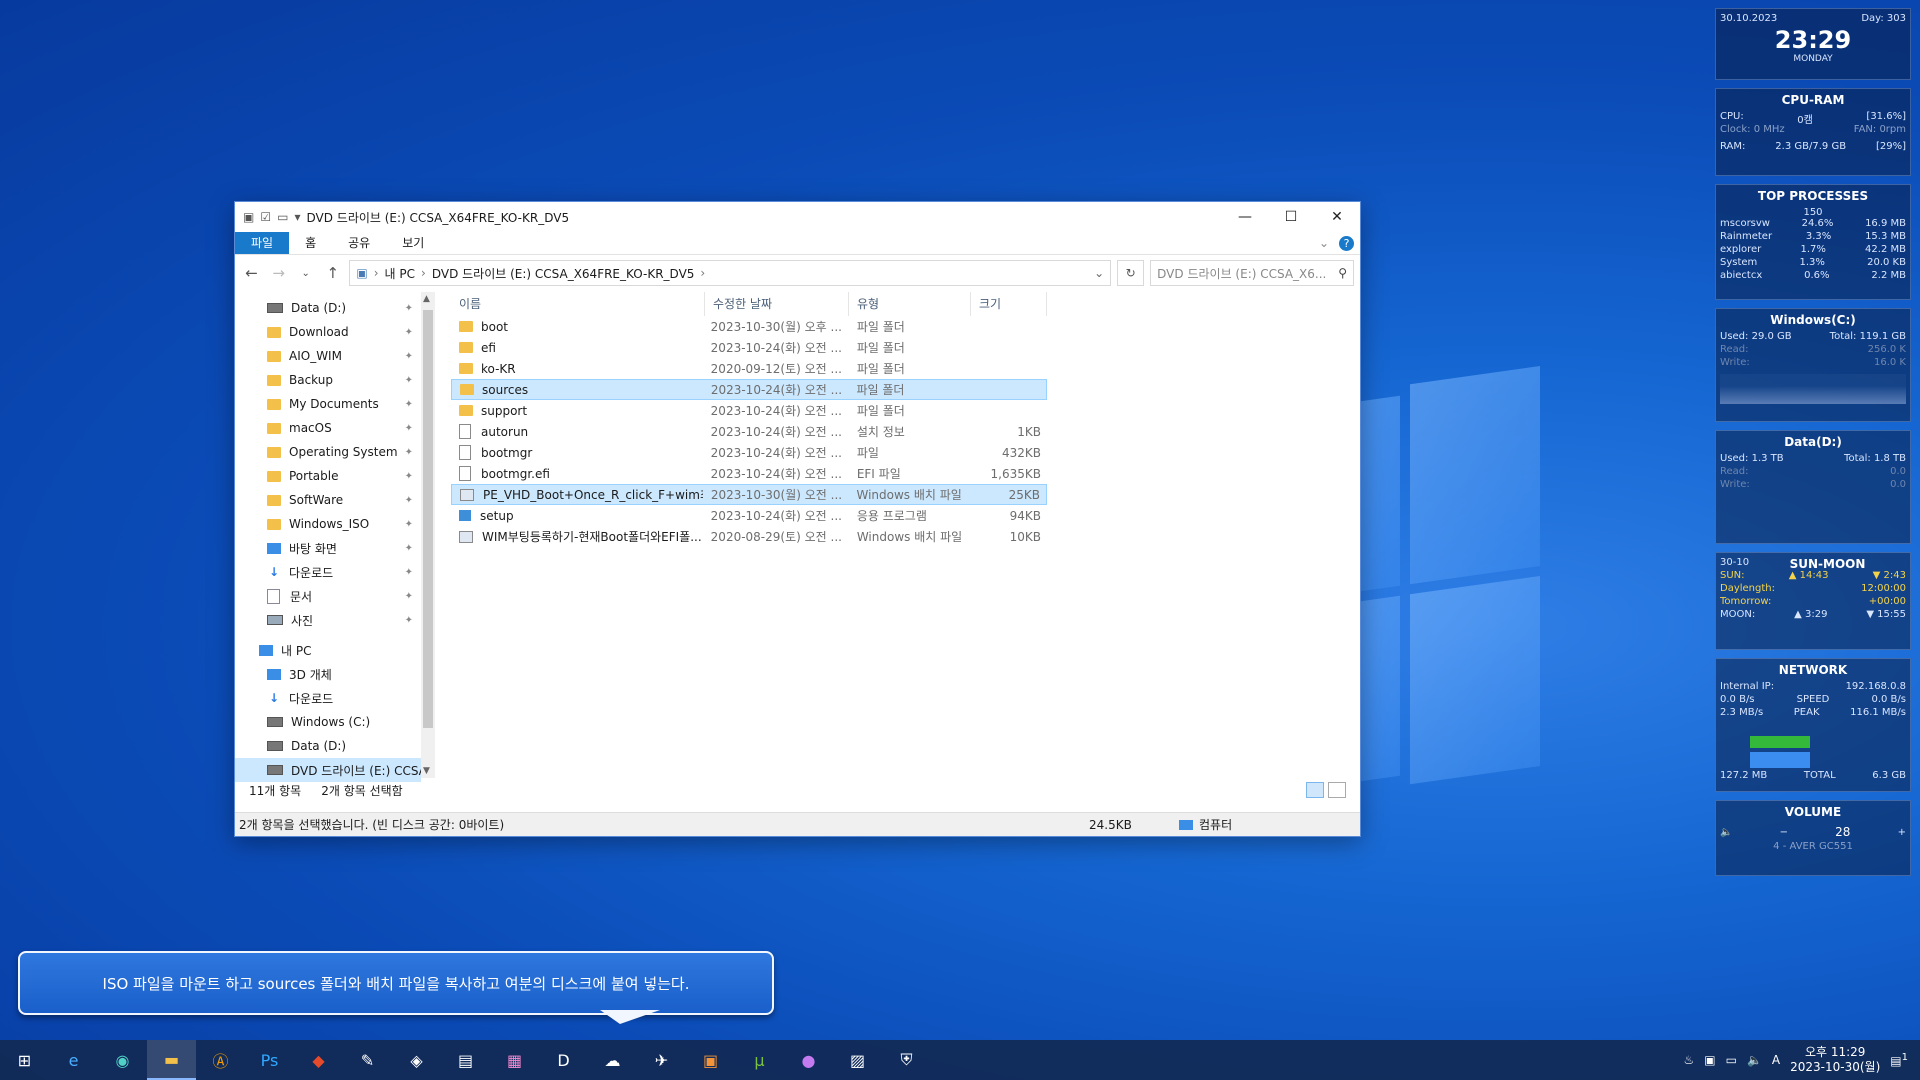  What do you see at coordinates (749, 452) in the screenshot?
I see `file-row: bootmgr 2023-10-24(화) 오전 ... 파일 432KB` at bounding box center [749, 452].